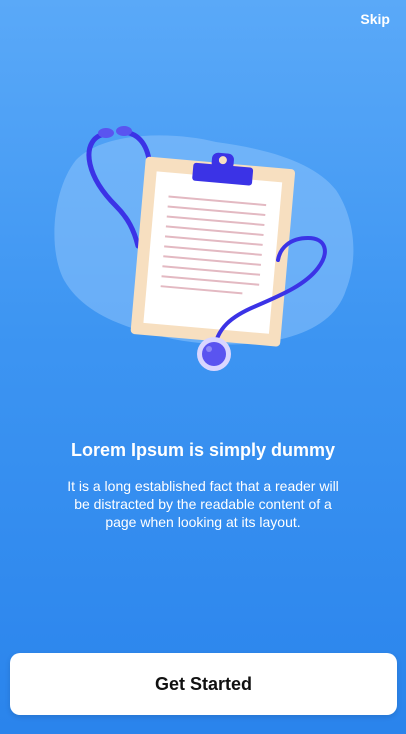  Describe the element at coordinates (213, 252) in the screenshot. I see `clipboard-paper` at that location.